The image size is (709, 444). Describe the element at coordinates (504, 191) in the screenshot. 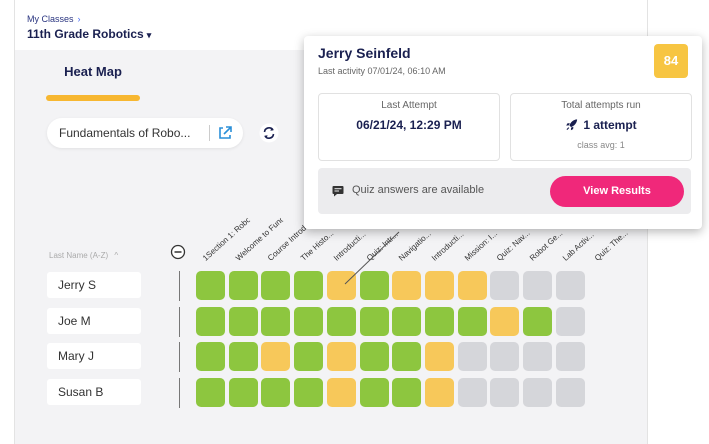

I see `quiz-answers-bar: Quiz answers are available View Results` at that location.